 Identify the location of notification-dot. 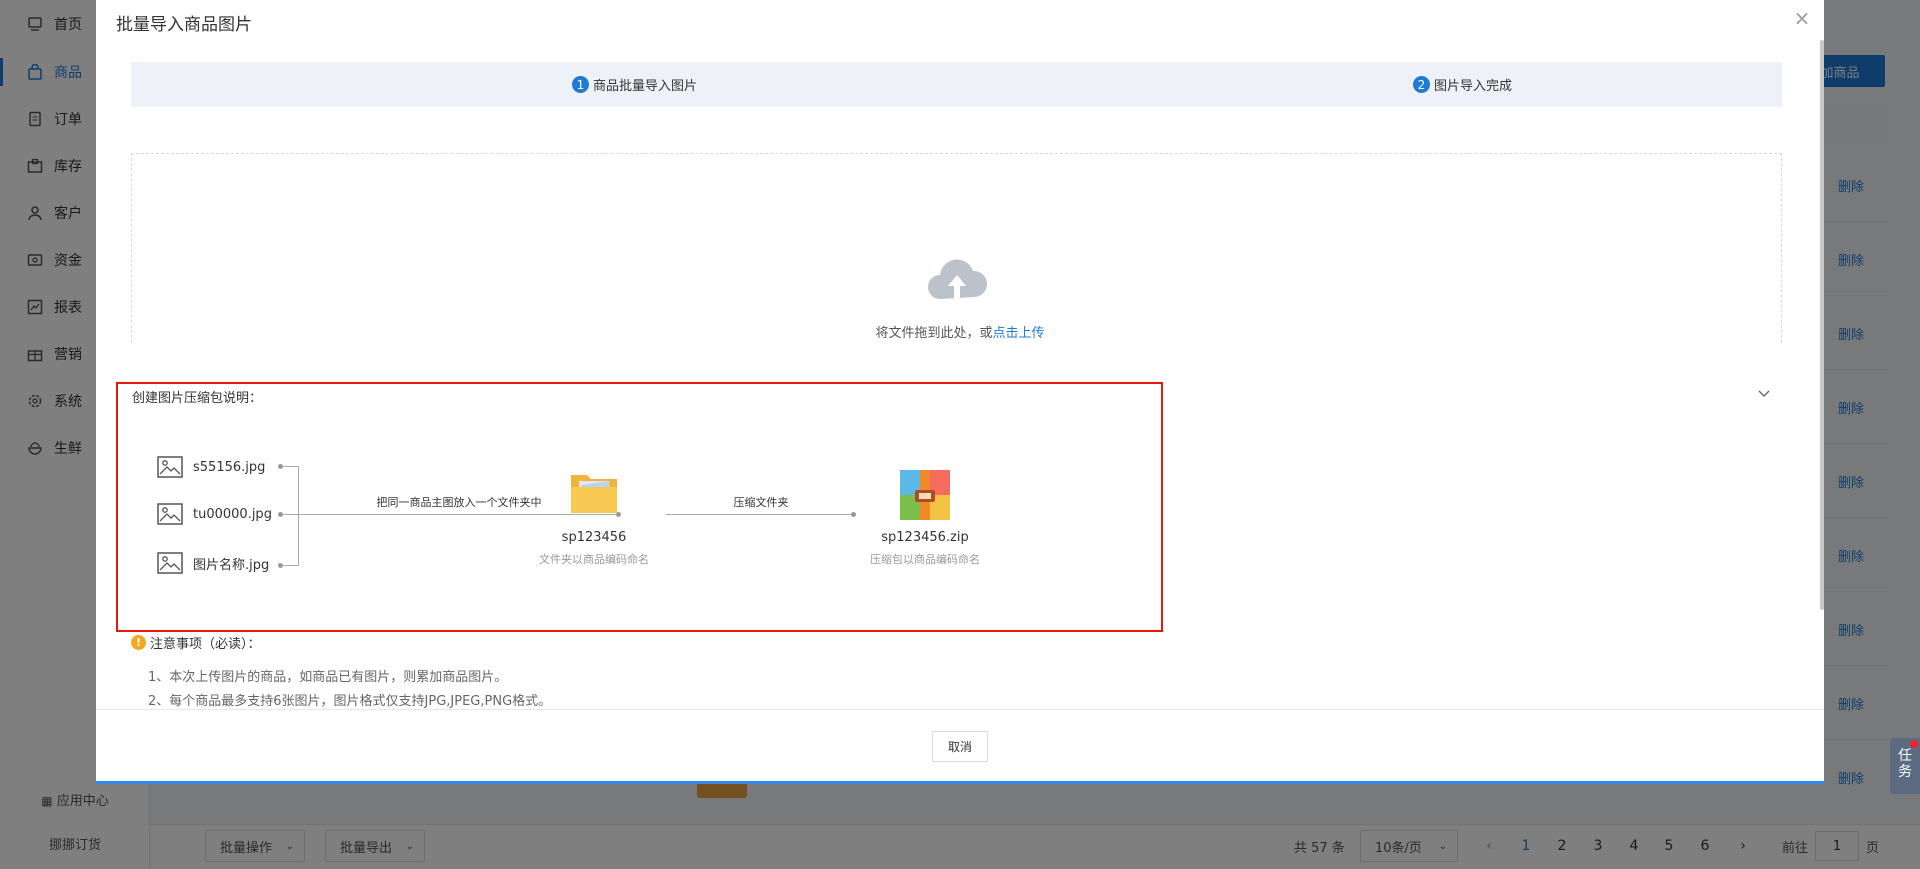
(1914, 744).